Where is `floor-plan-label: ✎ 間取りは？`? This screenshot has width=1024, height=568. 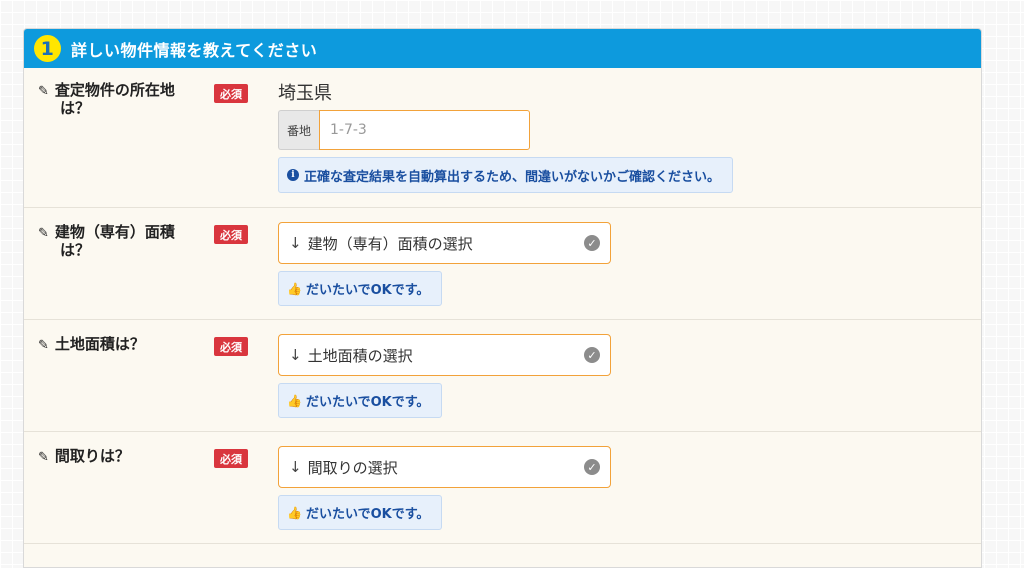
floor-plan-label: ✎ 間取りは？ is located at coordinates (118, 457).